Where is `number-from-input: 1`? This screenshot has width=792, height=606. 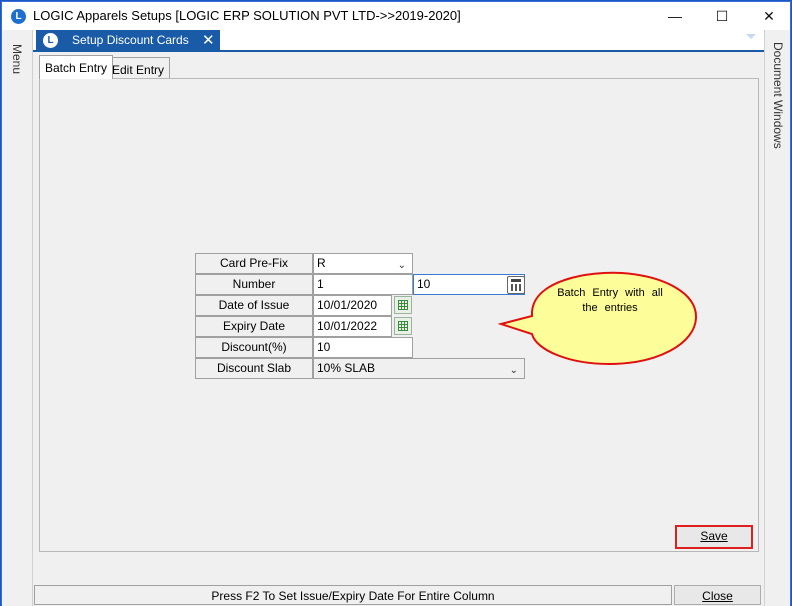 number-from-input: 1 is located at coordinates (363, 284).